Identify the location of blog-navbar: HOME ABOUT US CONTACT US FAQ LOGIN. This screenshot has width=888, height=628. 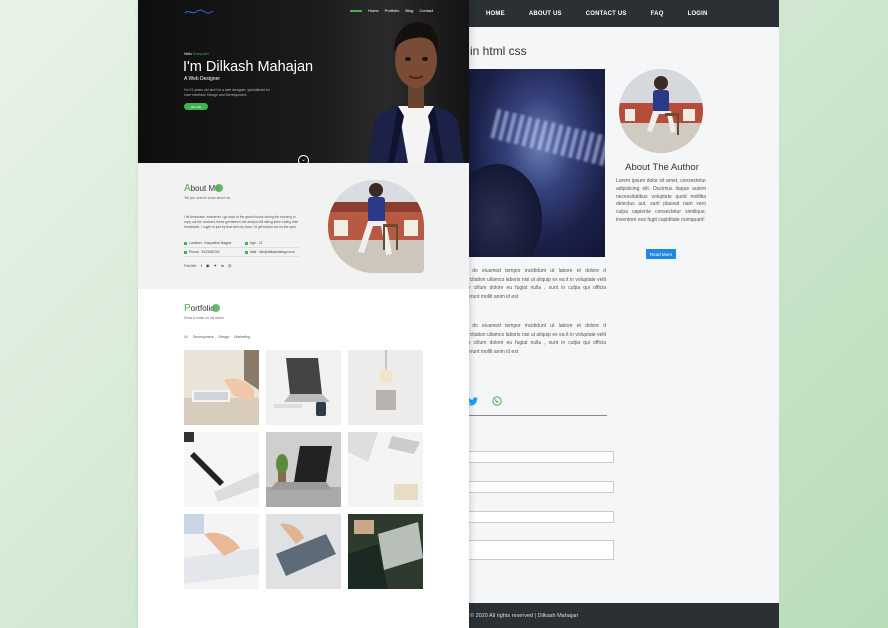
(613, 13).